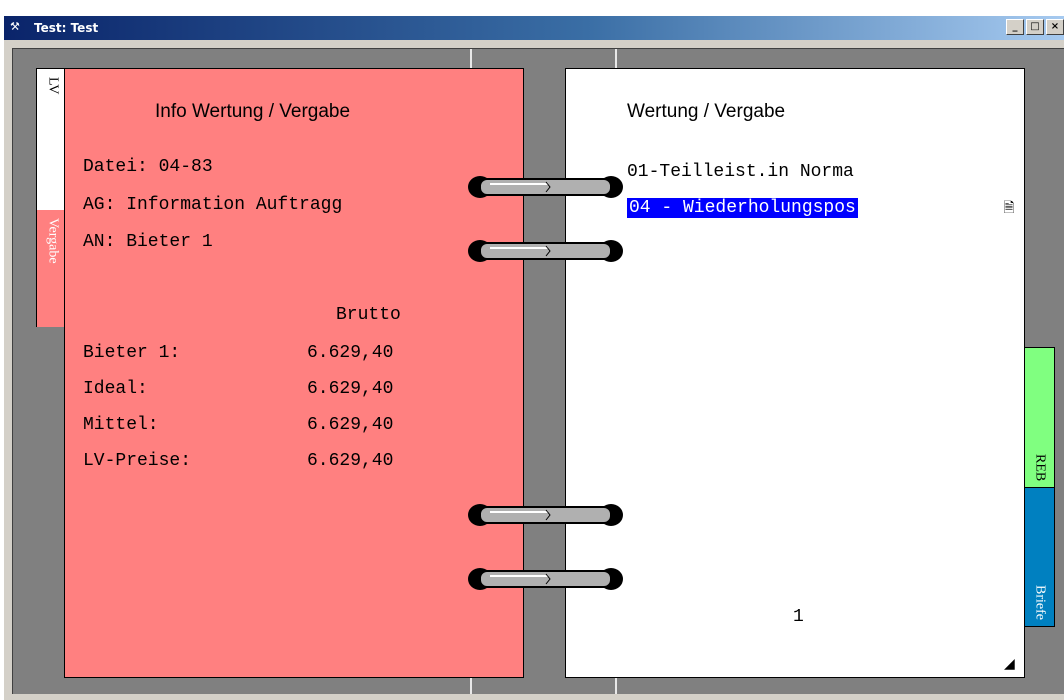 The width and height of the screenshot is (1064, 700). Describe the element at coordinates (368, 315) in the screenshot. I see `brutto-header: Brutto` at that location.